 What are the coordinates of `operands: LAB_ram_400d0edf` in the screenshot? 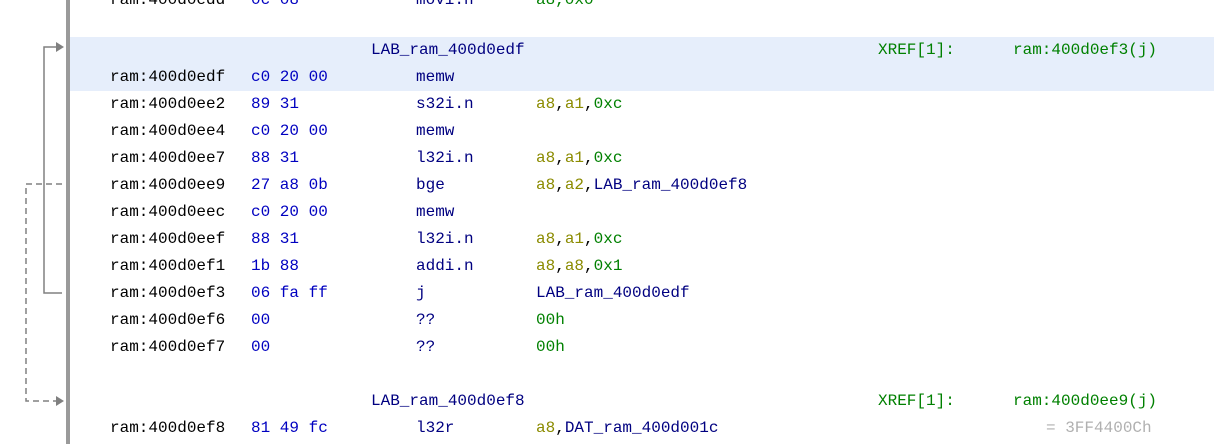 It's located at (613, 293).